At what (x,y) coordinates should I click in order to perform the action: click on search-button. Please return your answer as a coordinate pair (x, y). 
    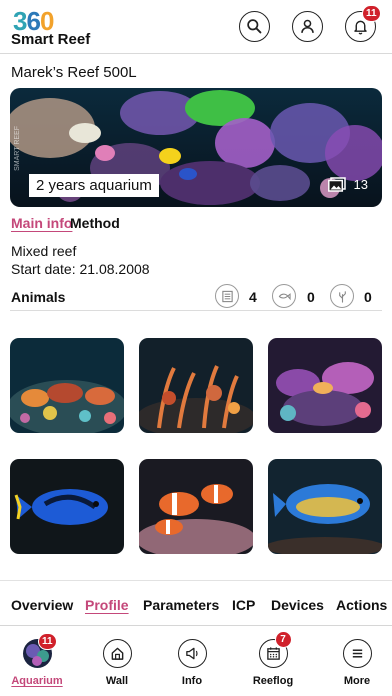
    Looking at the image, I should click on (254, 26).